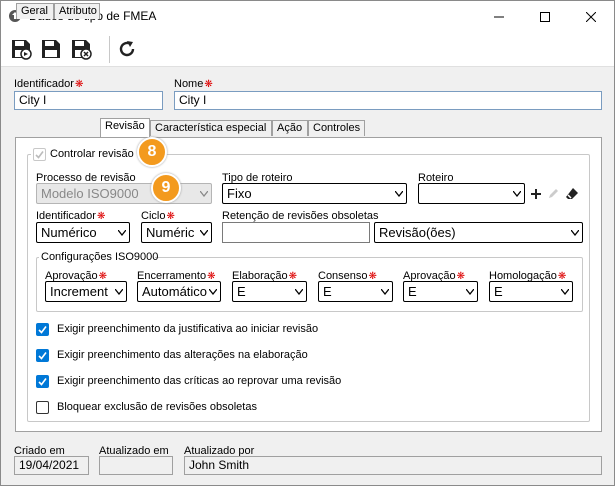 Image resolution: width=615 pixels, height=486 pixels. What do you see at coordinates (35, 11) in the screenshot?
I see `tab-geral: Geral` at bounding box center [35, 11].